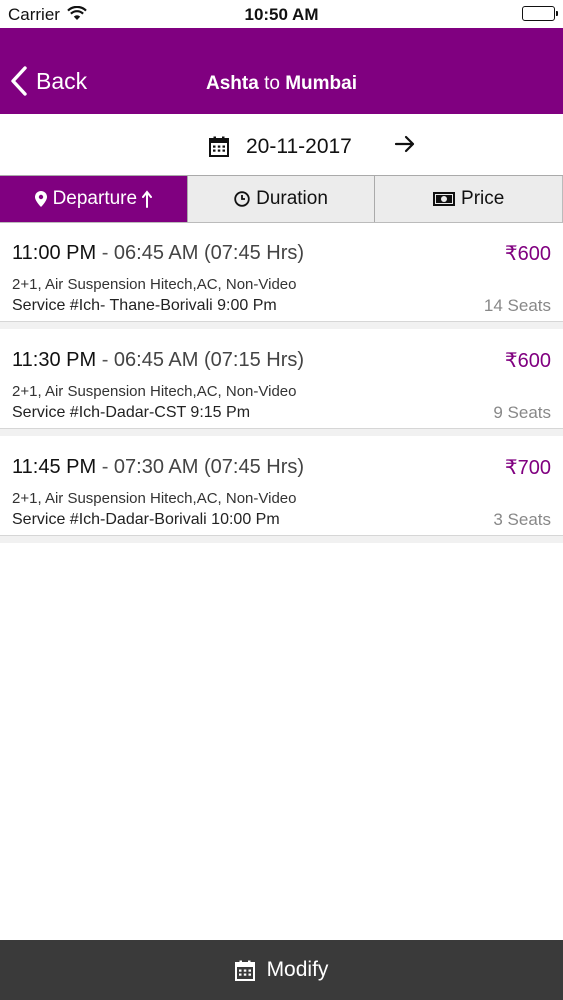 This screenshot has height=1000, width=563. I want to click on sort-tabs: Departure Duration Price, so click(281, 199).